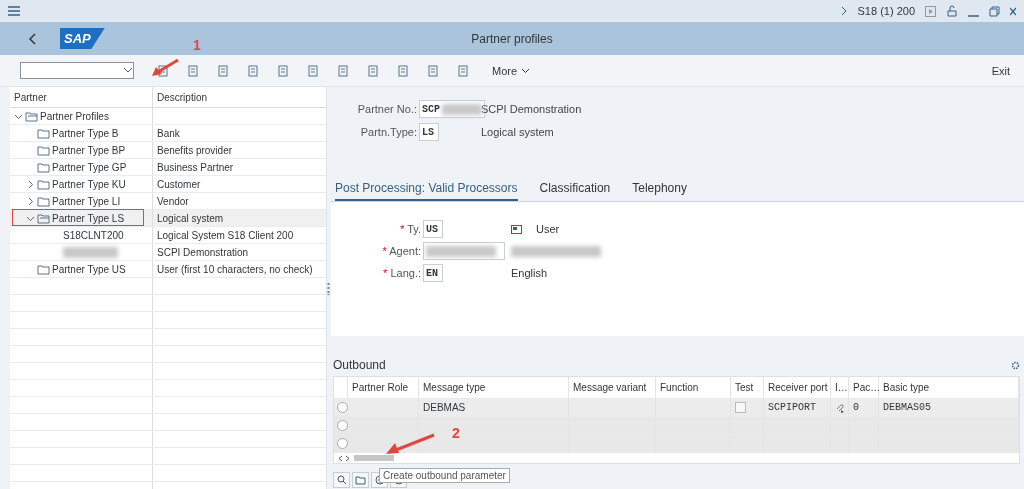 Image resolution: width=1024 pixels, height=489 pixels. I want to click on field-label: Ty., so click(414, 229).